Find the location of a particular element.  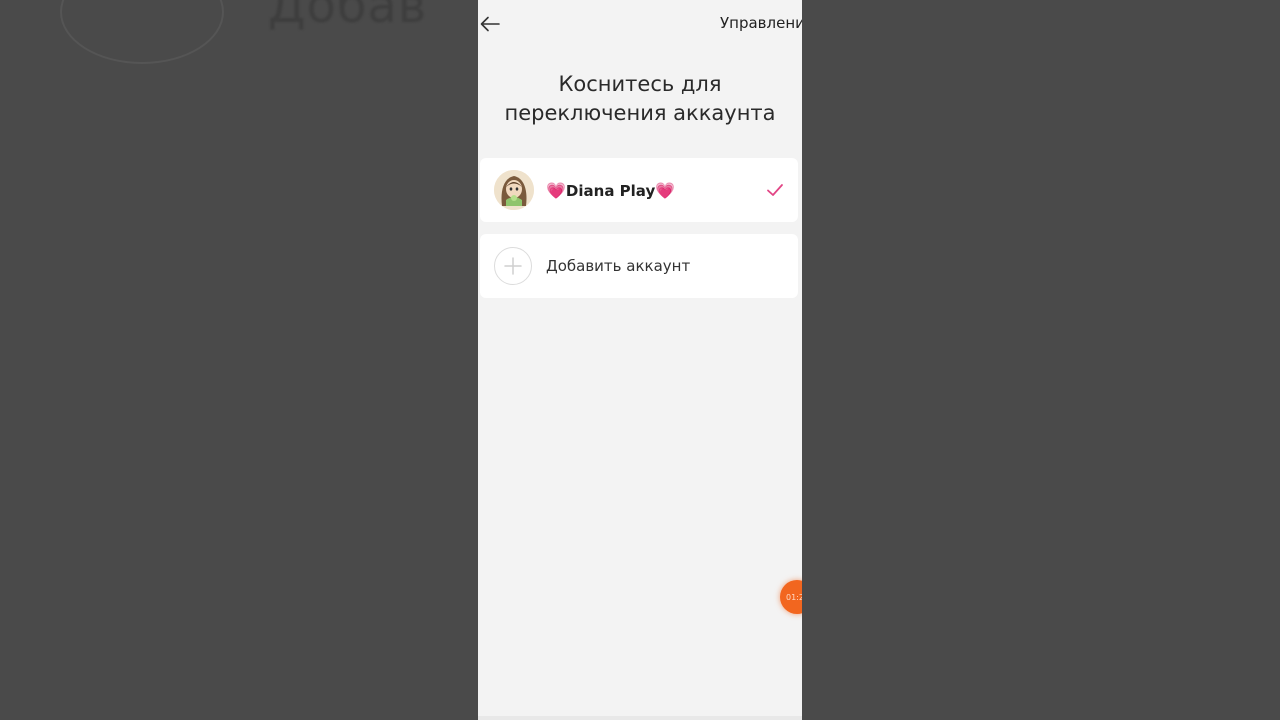

bottom-strip is located at coordinates (640, 718).